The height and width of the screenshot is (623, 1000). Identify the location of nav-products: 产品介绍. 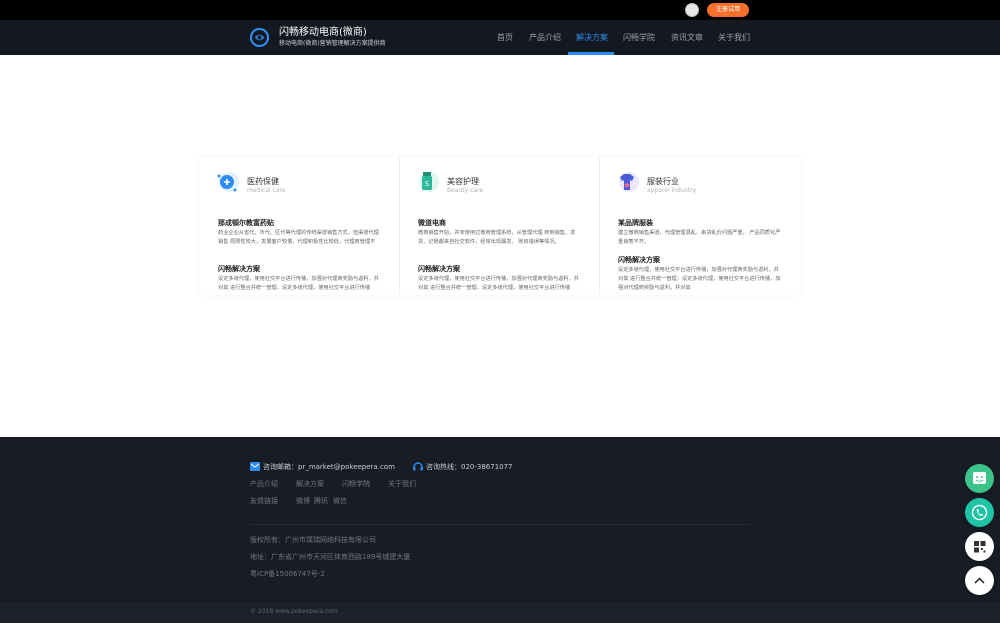
(545, 37).